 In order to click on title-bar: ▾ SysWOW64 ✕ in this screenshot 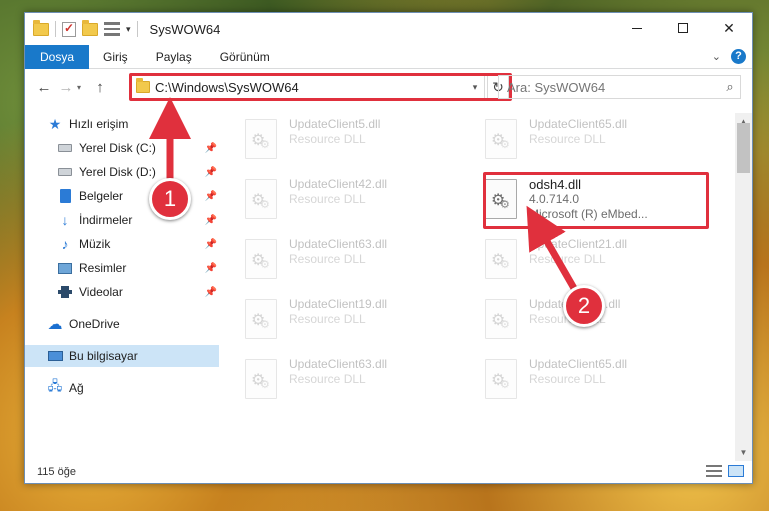, I will do `click(388, 29)`.